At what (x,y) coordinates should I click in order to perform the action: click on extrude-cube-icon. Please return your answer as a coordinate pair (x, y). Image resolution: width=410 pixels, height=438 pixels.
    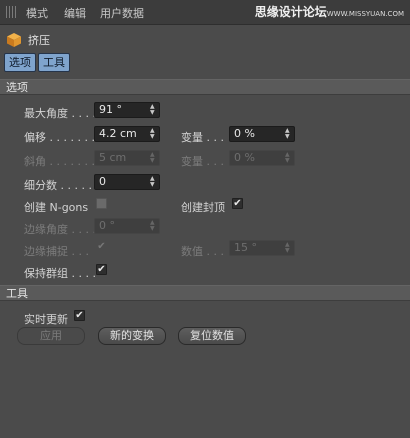
    Looking at the image, I should click on (14, 40).